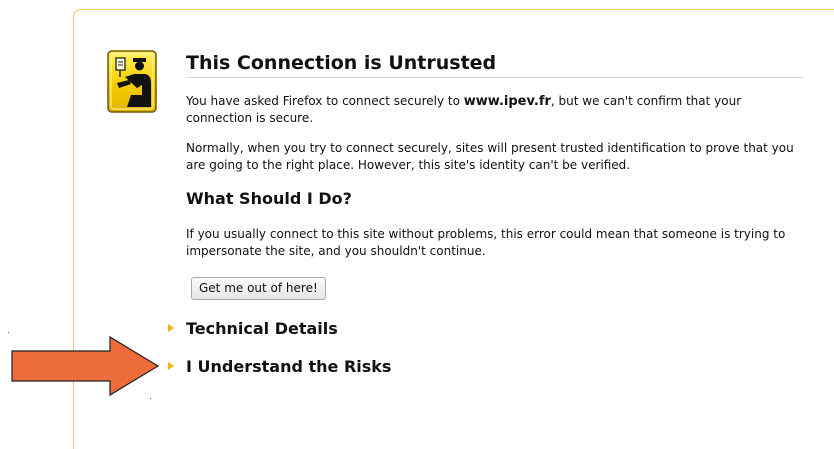 The width and height of the screenshot is (834, 449). I want to click on technical-details-label: Technical Details, so click(262, 328).